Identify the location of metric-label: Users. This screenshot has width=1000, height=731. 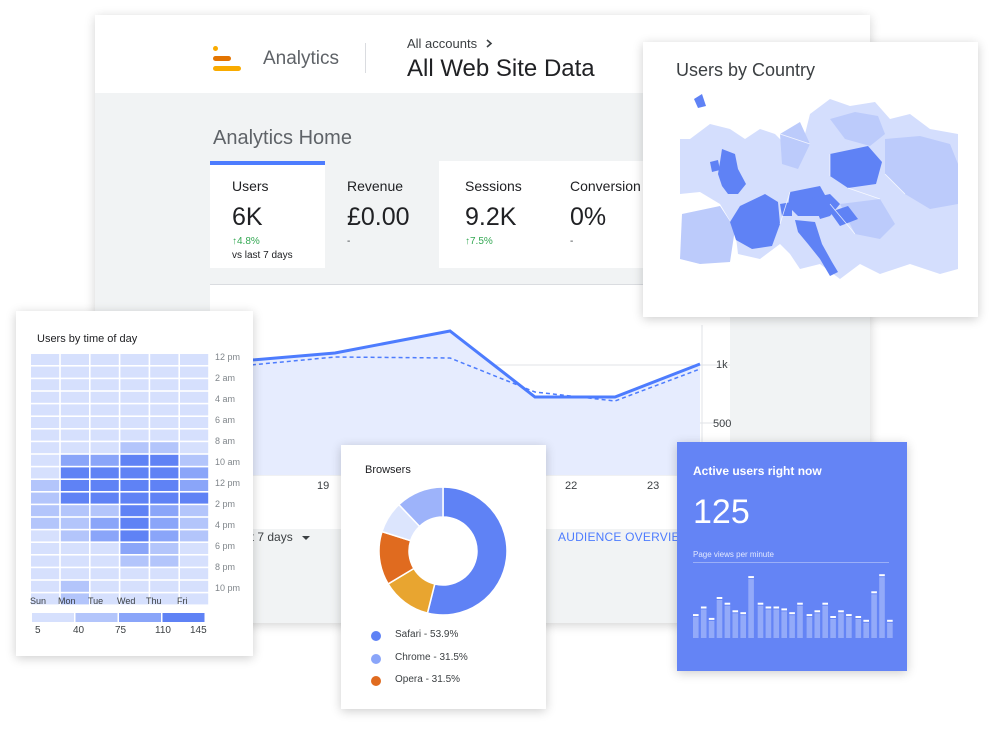
(250, 186).